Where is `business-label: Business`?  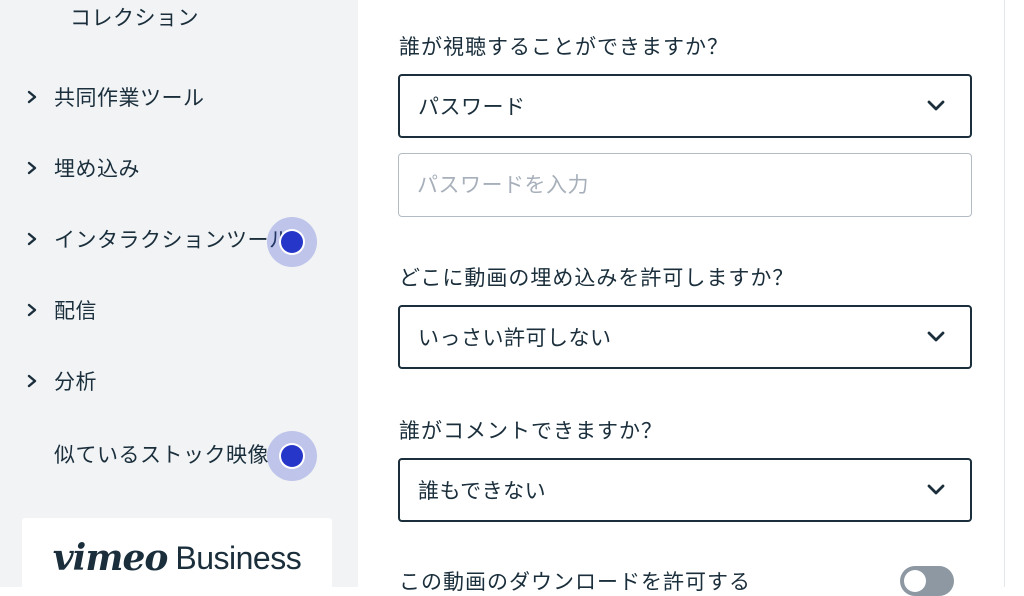 business-label: Business is located at coordinates (238, 557).